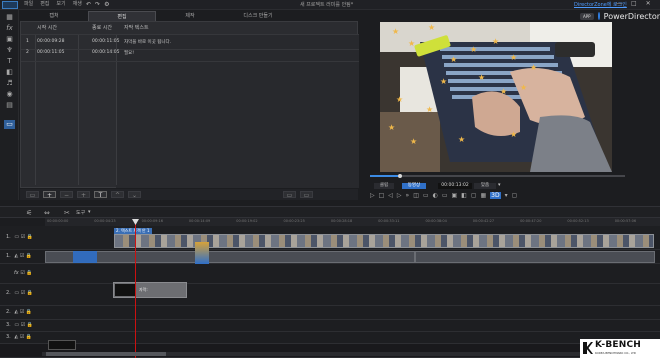 The height and width of the screenshot is (358, 660). What do you see at coordinates (311, 354) in the screenshot?
I see `timeline-scrollbar` at bounding box center [311, 354].